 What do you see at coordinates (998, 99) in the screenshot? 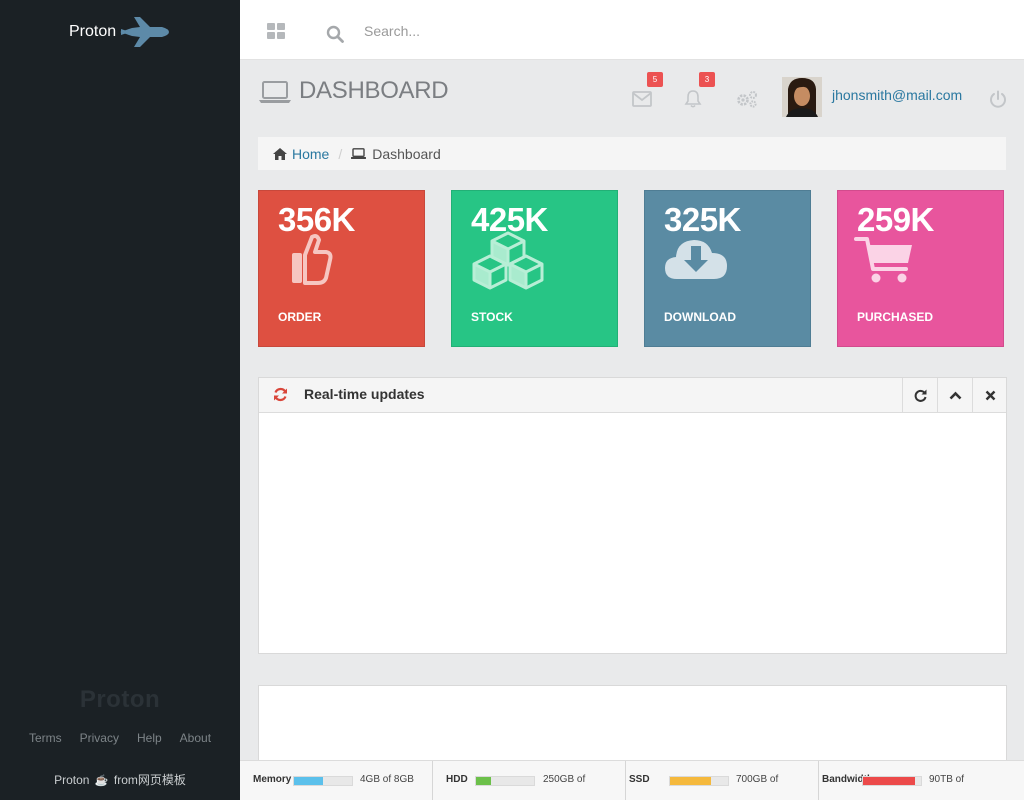
I see `power-icon` at bounding box center [998, 99].